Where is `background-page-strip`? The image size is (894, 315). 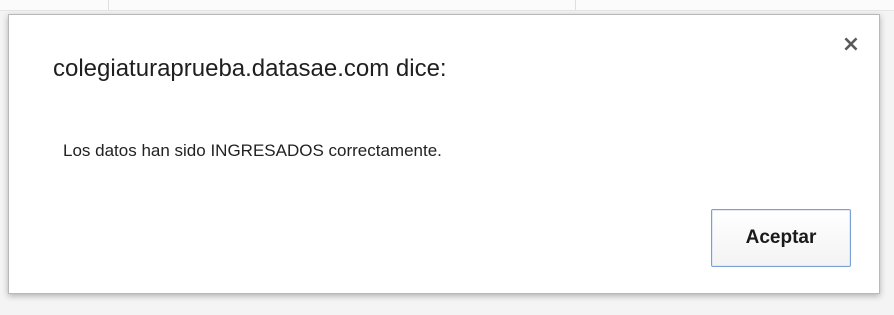
background-page-strip is located at coordinates (447, 5).